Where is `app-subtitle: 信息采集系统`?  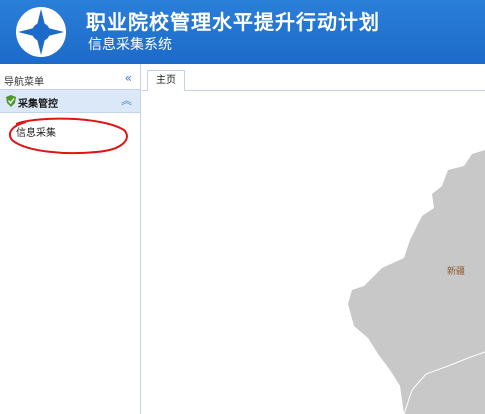
app-subtitle: 信息采集系统 is located at coordinates (130, 45).